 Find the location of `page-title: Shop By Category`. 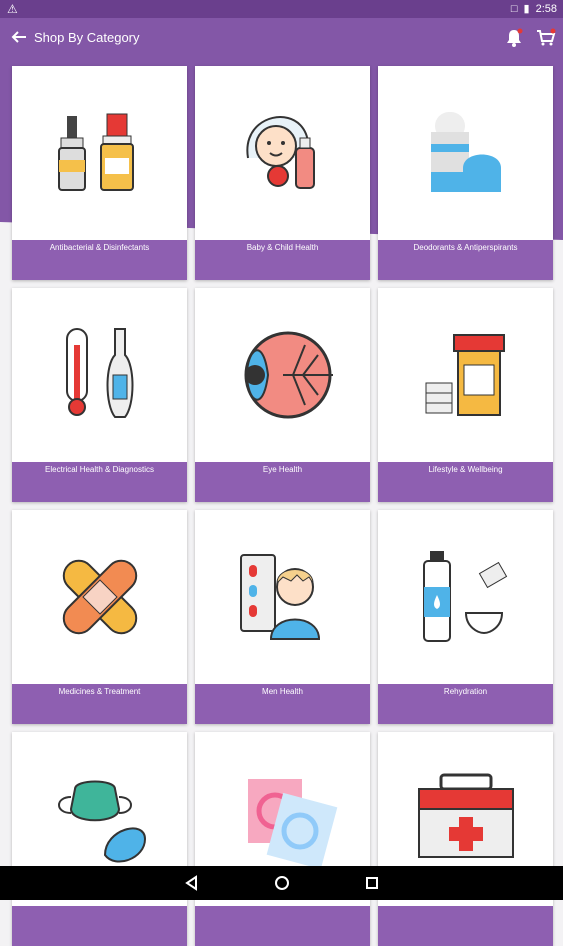

page-title: Shop By Category is located at coordinates (87, 37).